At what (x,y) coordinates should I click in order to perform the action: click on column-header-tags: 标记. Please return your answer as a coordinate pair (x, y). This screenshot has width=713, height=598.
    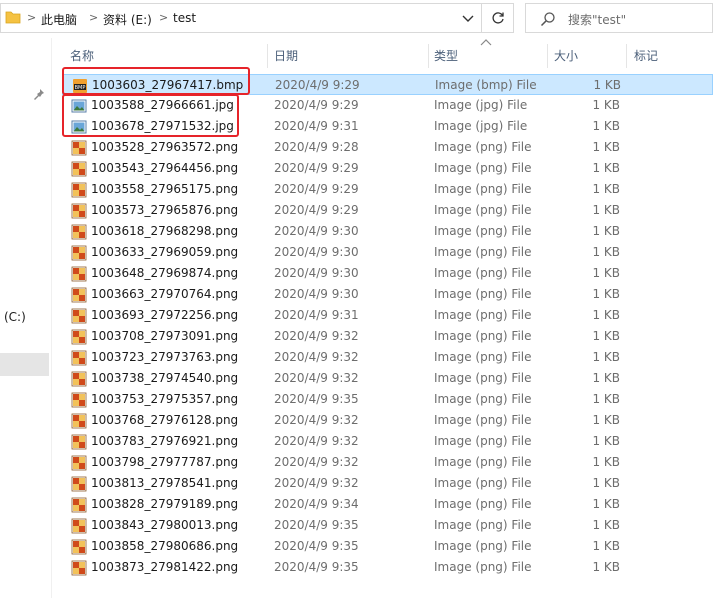
    Looking at the image, I should click on (646, 55).